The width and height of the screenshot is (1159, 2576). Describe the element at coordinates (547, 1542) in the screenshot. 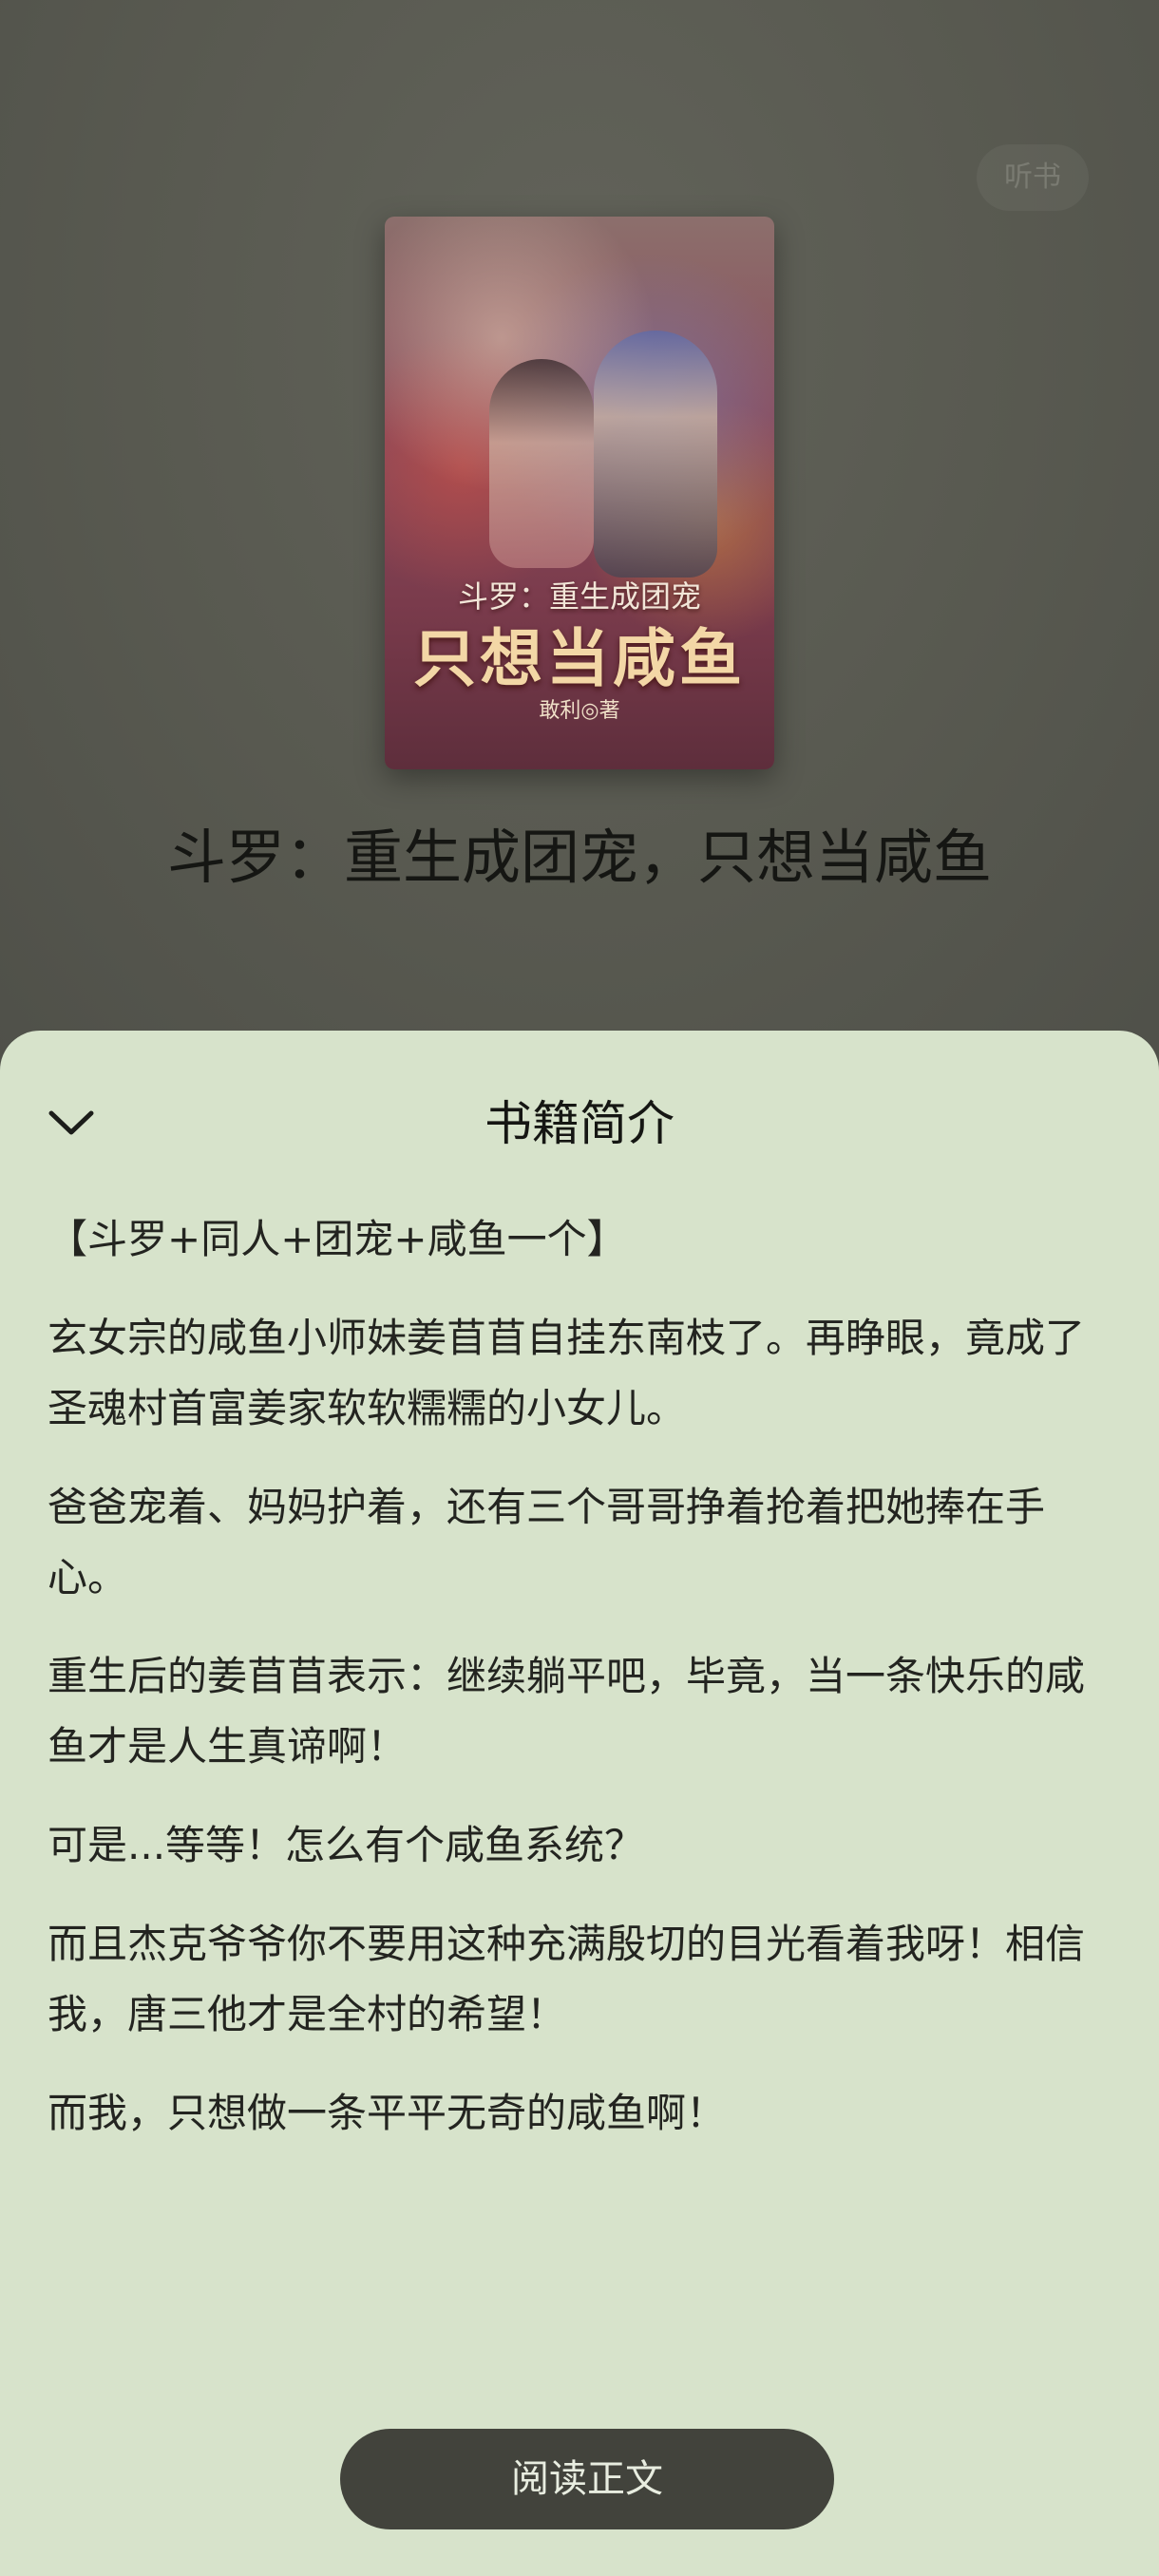

I see `intro-paragraph: 爸爸宠着、妈妈护着，还有三个哥哥挣着抢着把她捧在手心。` at that location.